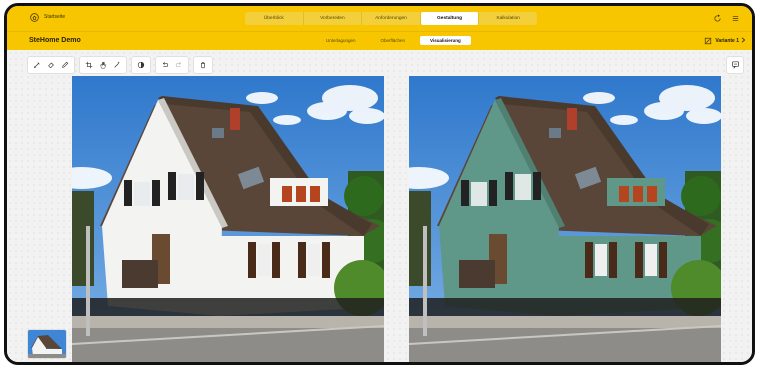 The height and width of the screenshot is (365, 757). Describe the element at coordinates (165, 65) in the screenshot. I see `undo-icon` at that location.